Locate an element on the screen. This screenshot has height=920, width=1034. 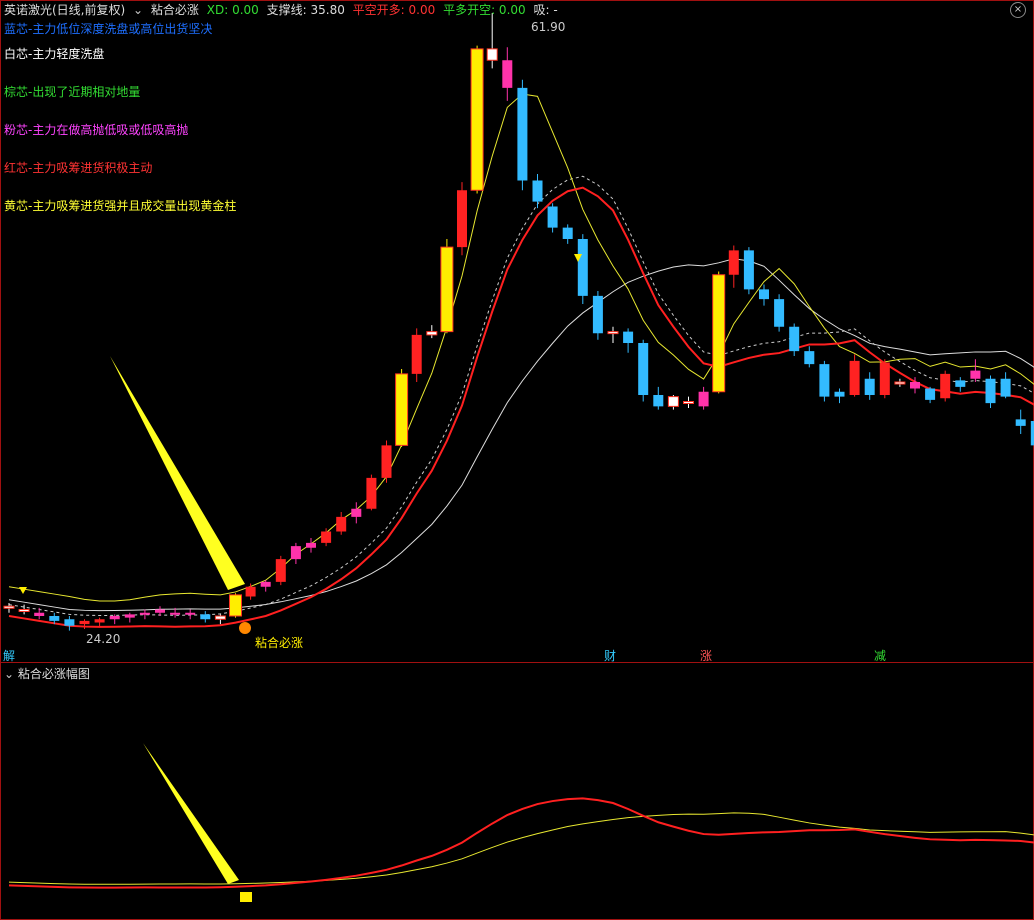
legend-item: 蓝芯-主力低位深度洗盘或高位出货坚决 is located at coordinates (108, 29).